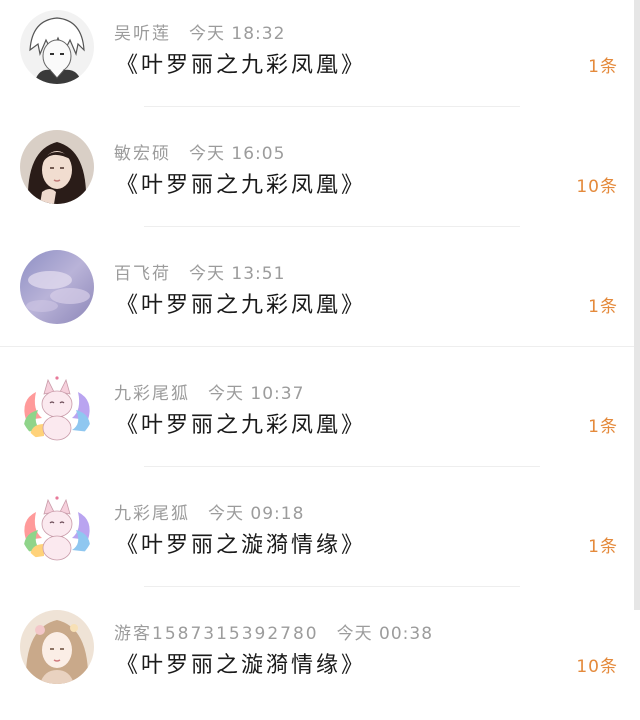 This screenshot has height=720, width=640. I want to click on scrollbar, so click(637, 305).